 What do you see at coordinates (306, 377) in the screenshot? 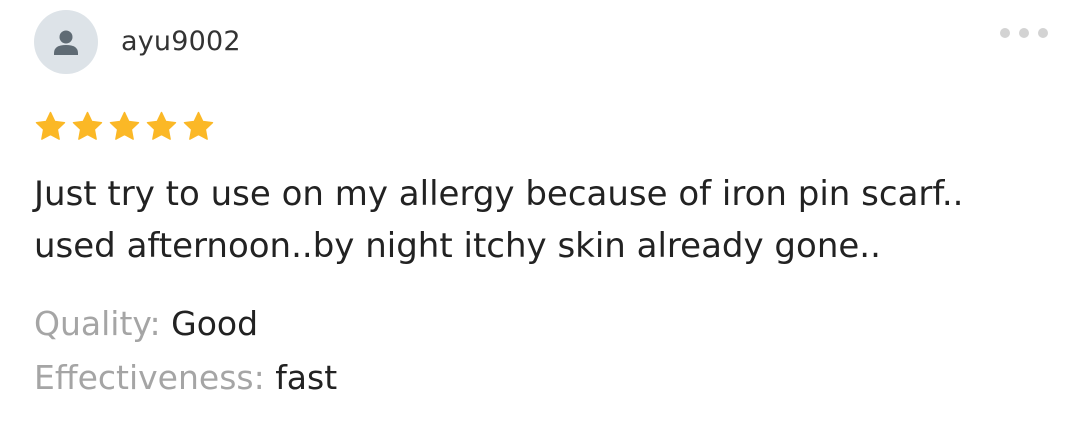
I see `attribute-value: fast` at bounding box center [306, 377].